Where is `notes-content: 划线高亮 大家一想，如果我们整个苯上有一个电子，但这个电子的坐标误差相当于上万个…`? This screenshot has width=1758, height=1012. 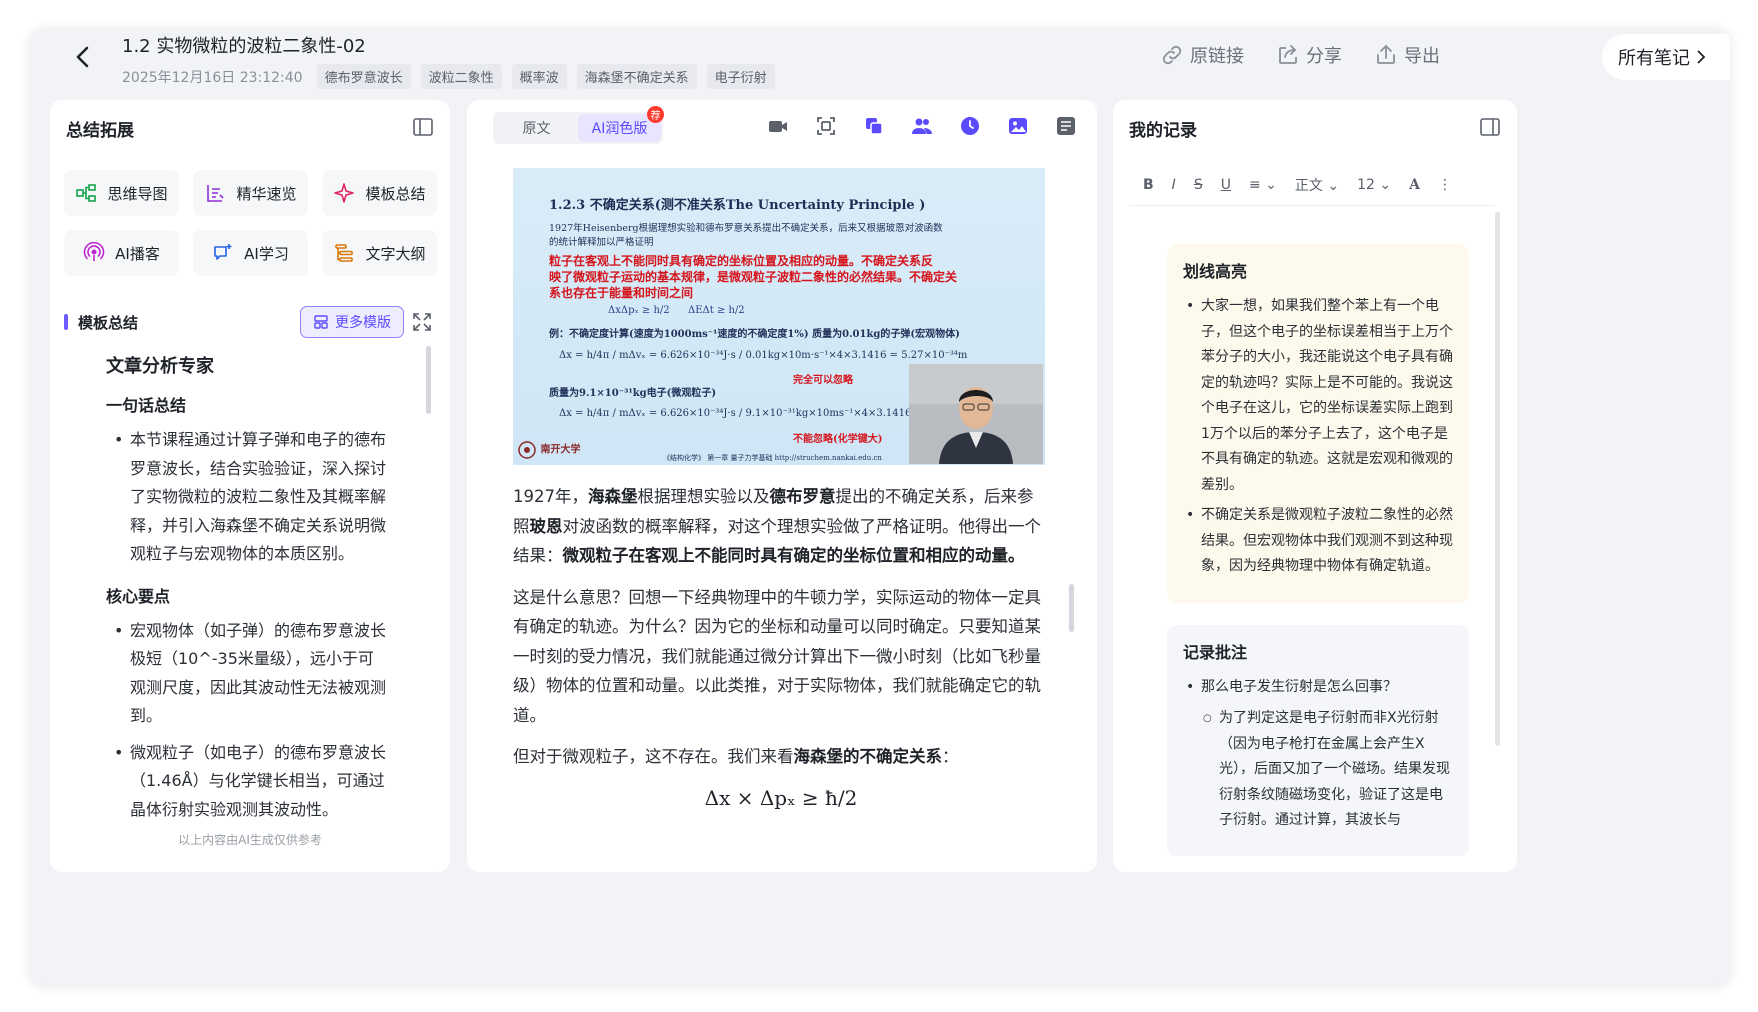 notes-content: 划线高亮 大家一想，如果我们整个苯上有一个电子，但这个电子的坐标误差相当于上万个… is located at coordinates (1318, 550).